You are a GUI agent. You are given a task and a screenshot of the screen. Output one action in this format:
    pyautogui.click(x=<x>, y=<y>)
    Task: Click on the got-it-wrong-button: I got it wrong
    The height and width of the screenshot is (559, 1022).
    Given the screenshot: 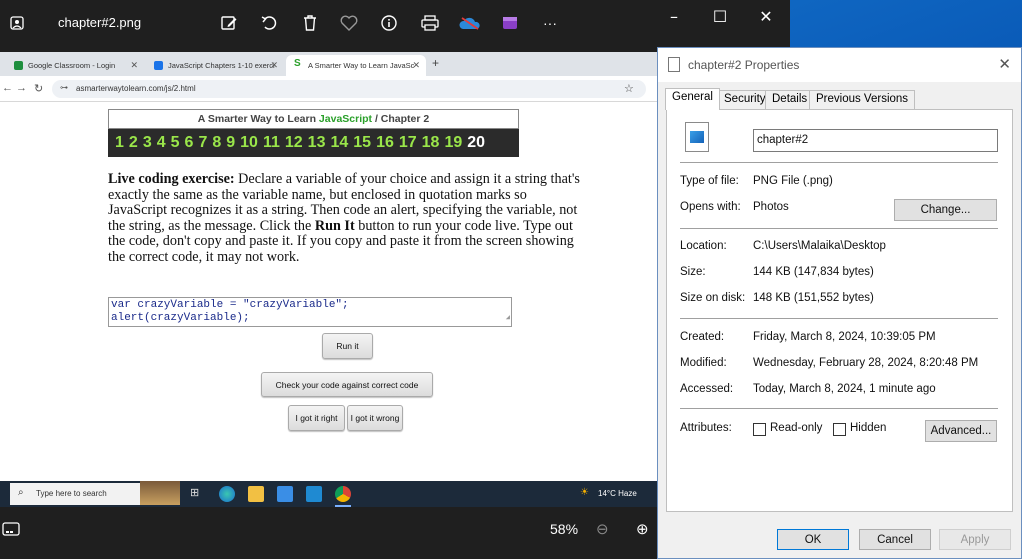 What is the action you would take?
    pyautogui.click(x=375, y=418)
    